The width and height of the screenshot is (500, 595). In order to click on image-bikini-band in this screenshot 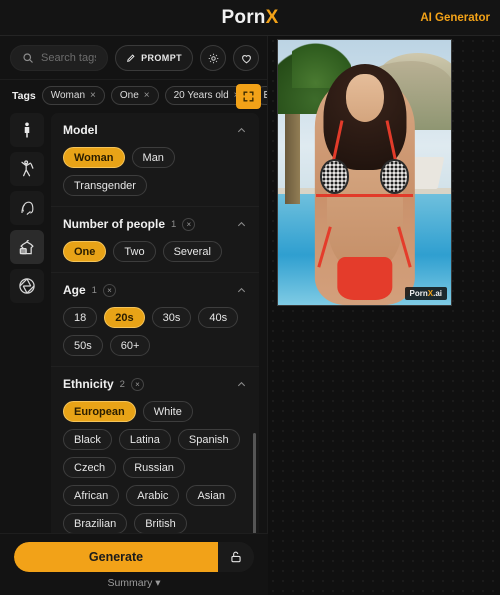, I will do `click(364, 195)`.